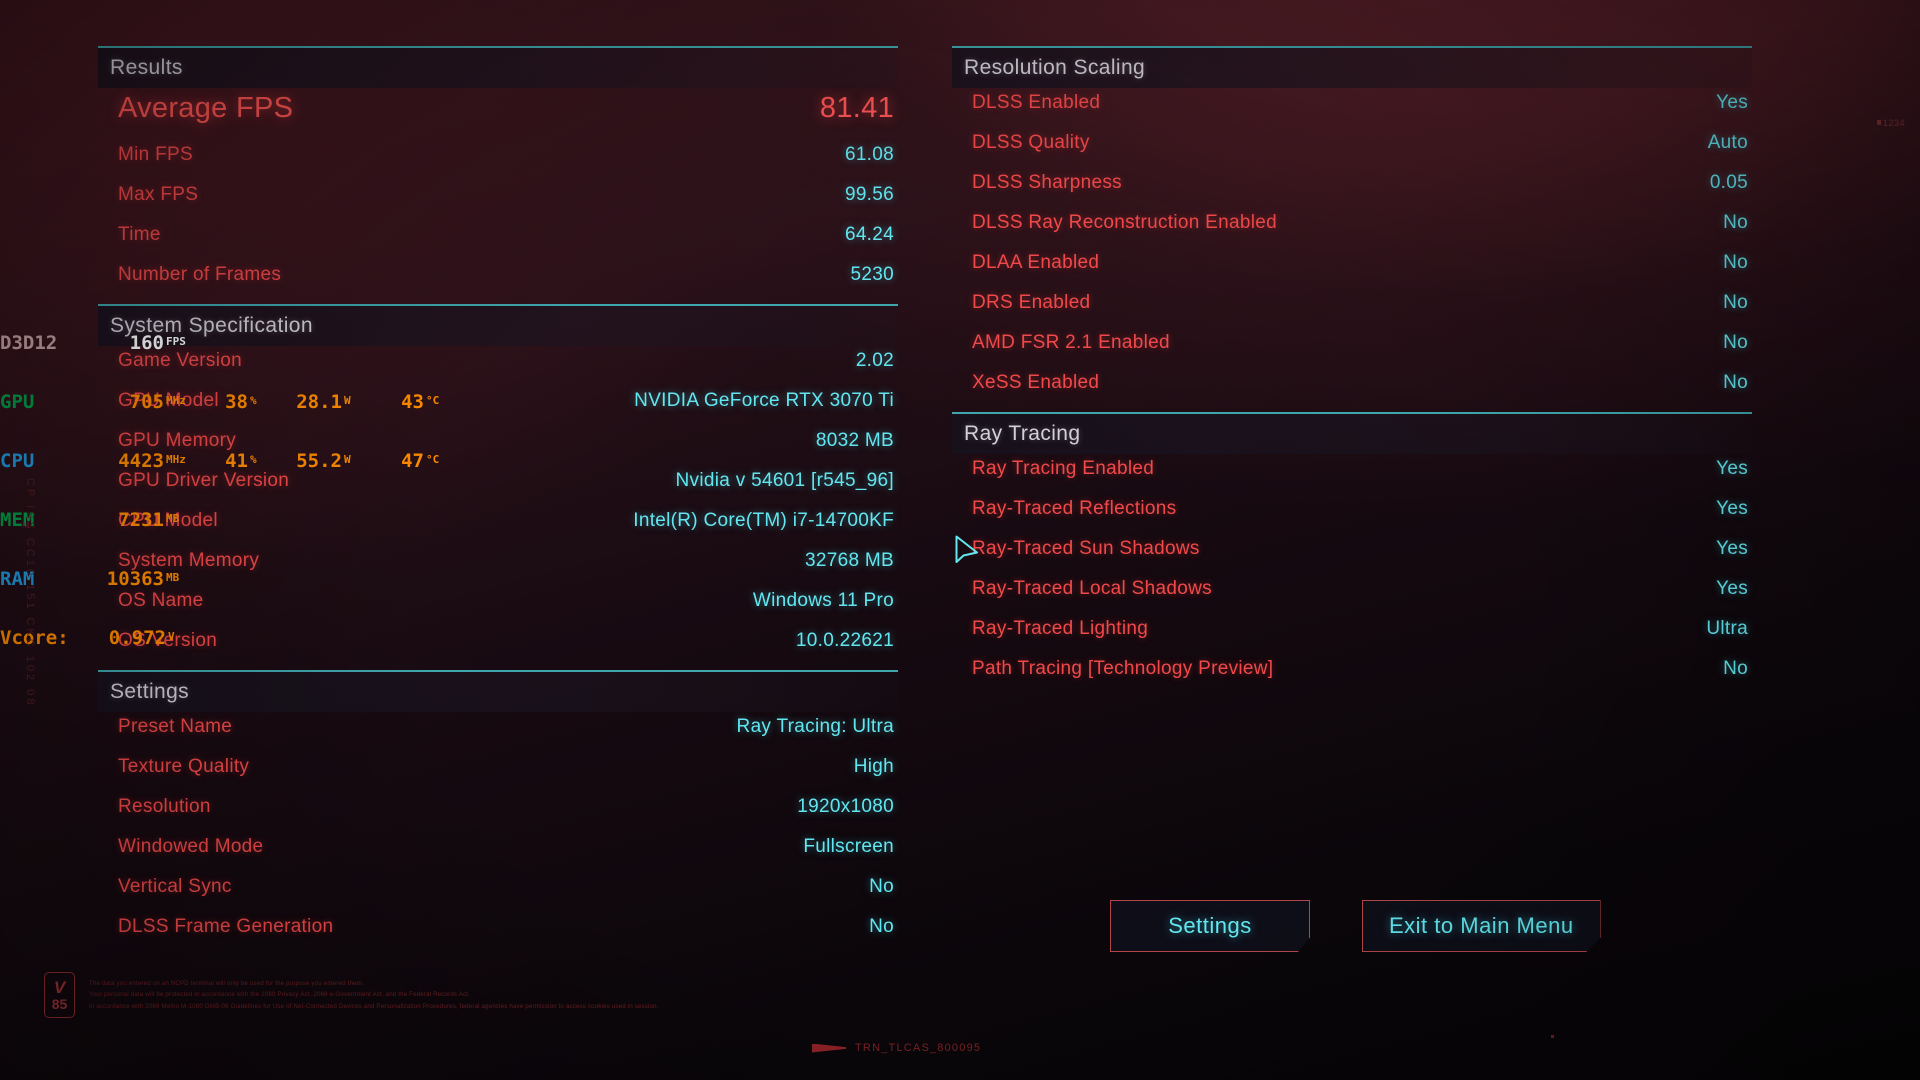 This screenshot has height=1080, width=1920. Describe the element at coordinates (1727, 628) in the screenshot. I see `row-value: Ultra` at that location.